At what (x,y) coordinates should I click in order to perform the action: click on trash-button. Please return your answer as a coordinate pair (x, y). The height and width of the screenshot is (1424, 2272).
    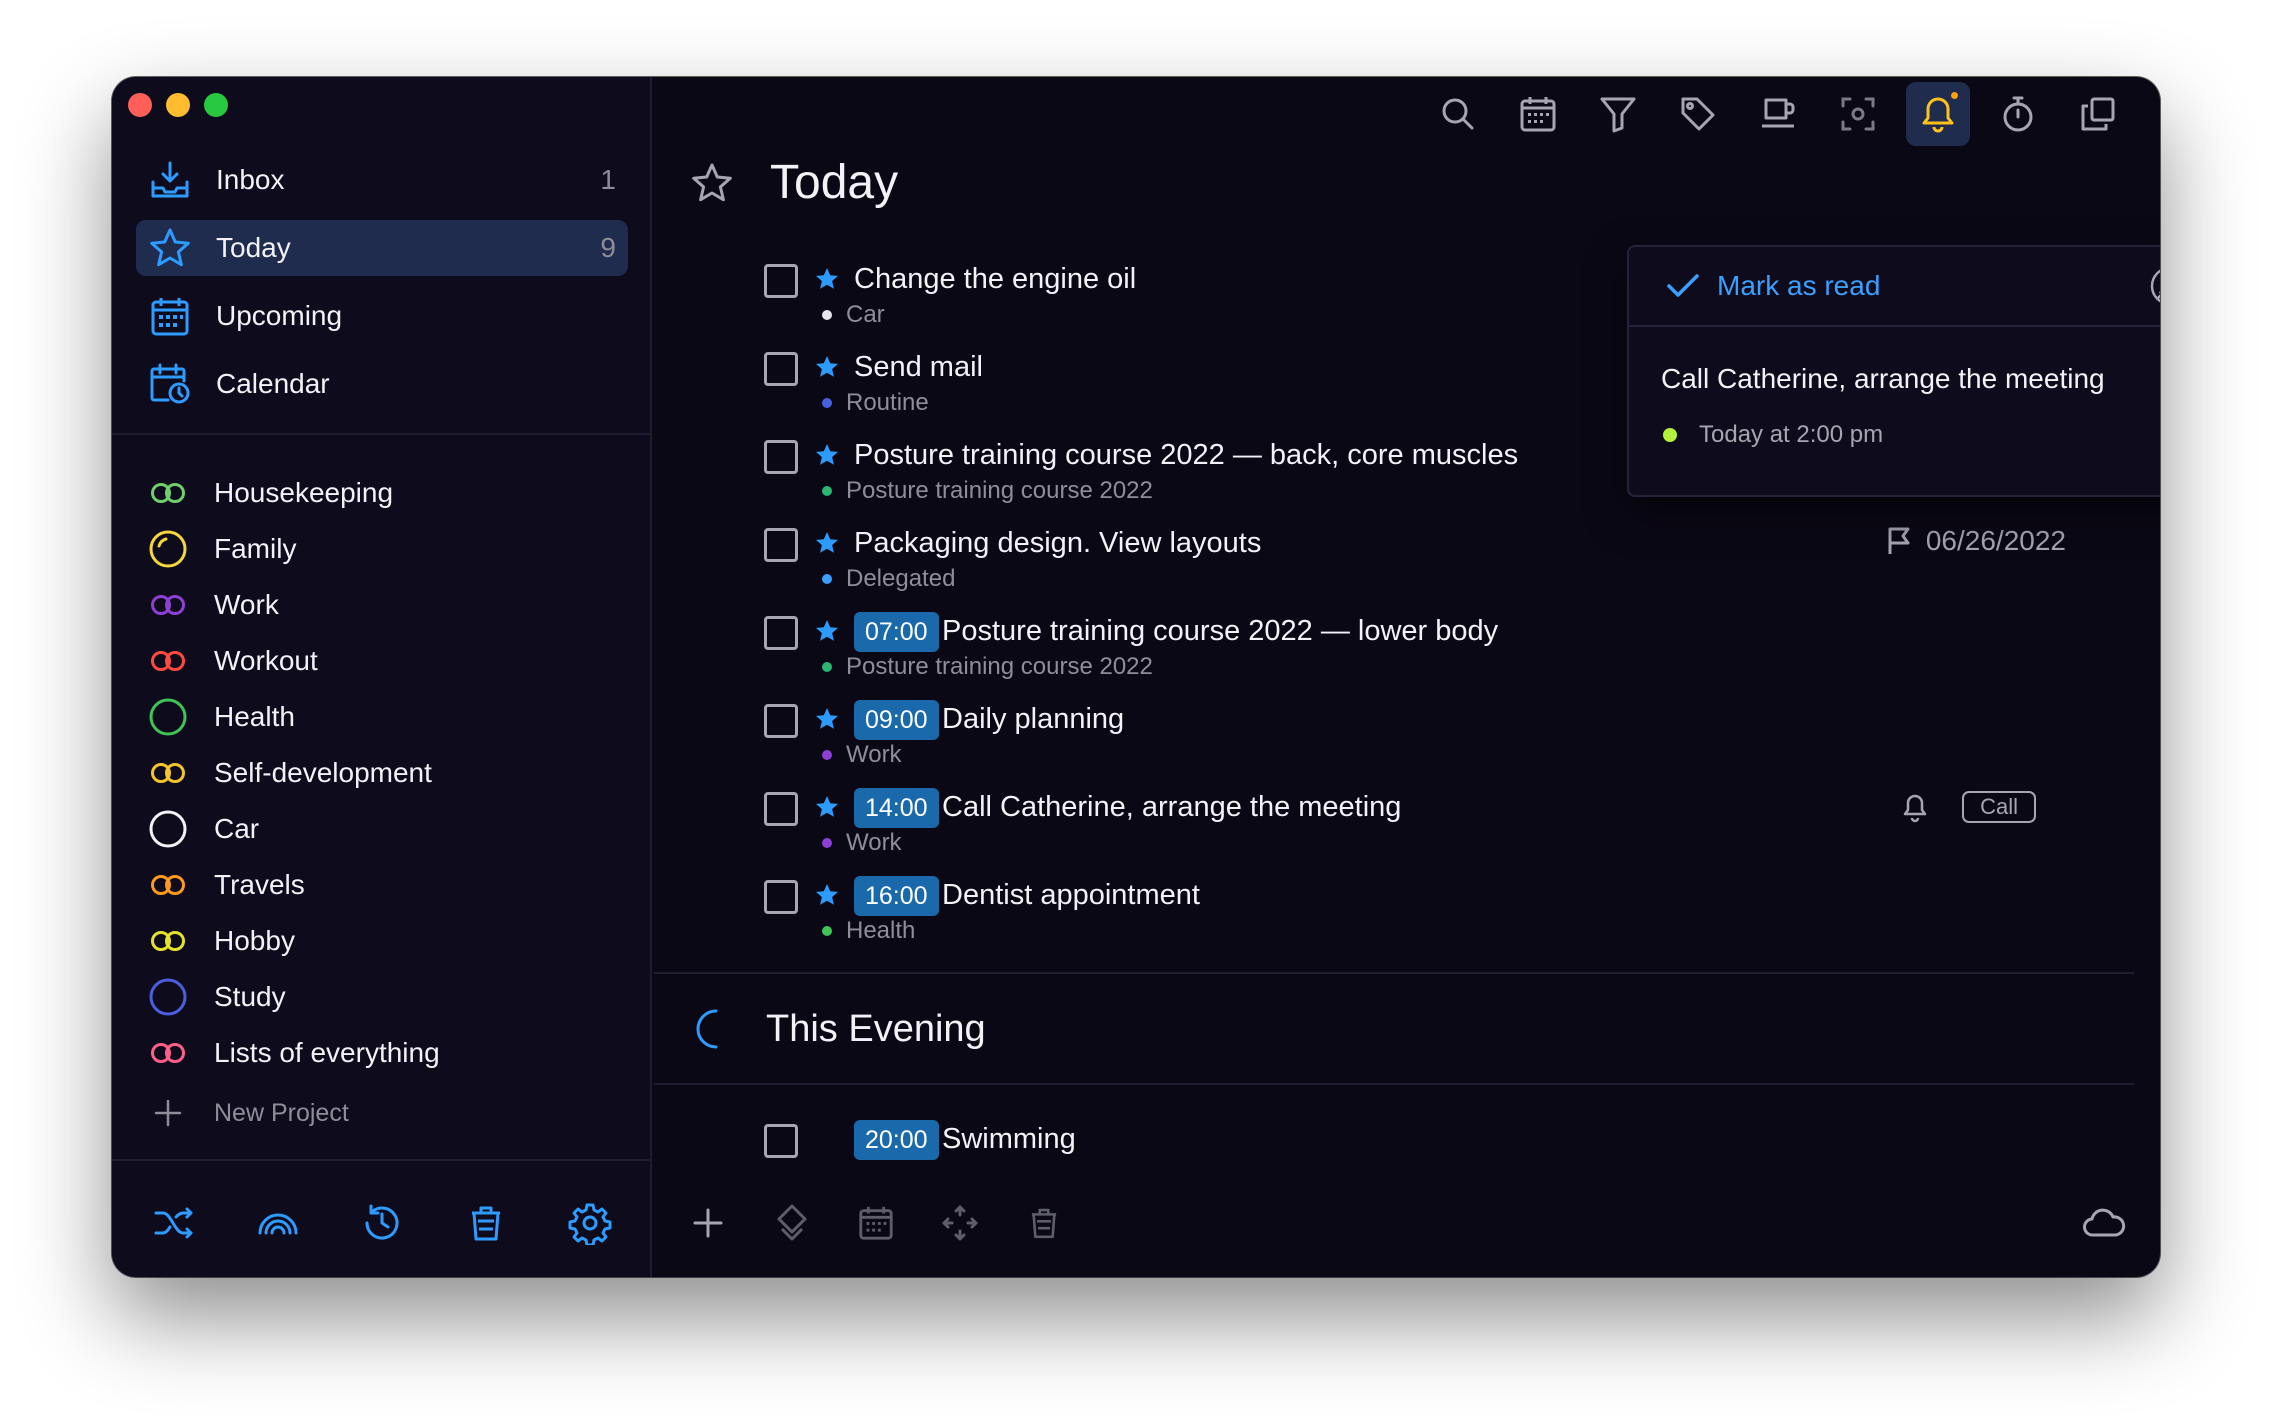
    Looking at the image, I should click on (486, 1223).